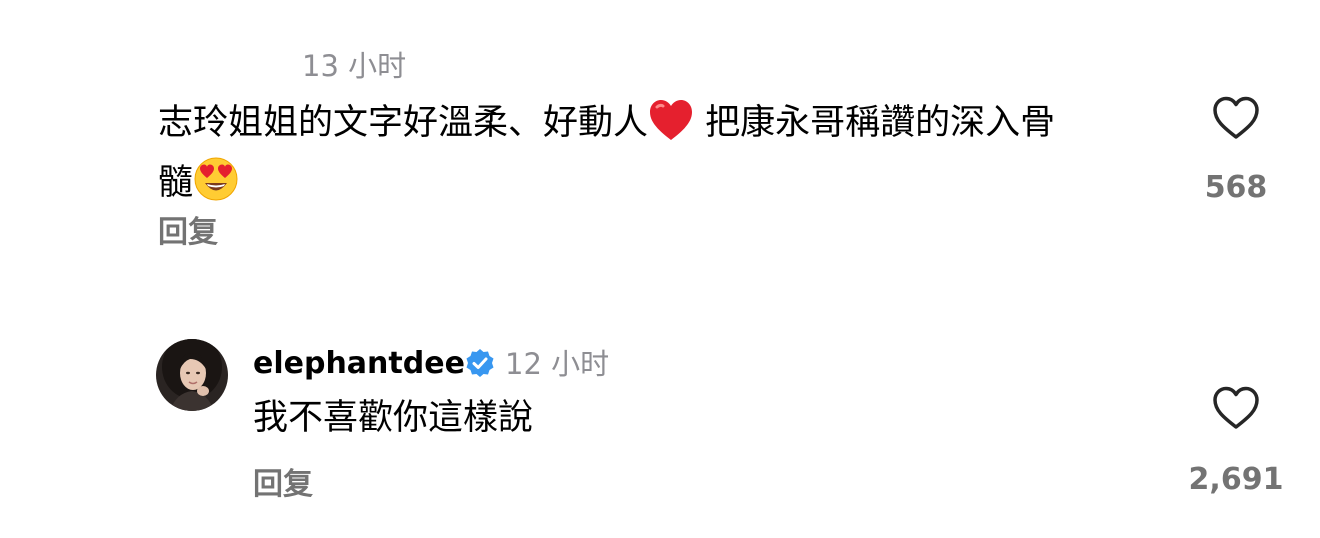 The height and width of the screenshot is (538, 1320). Describe the element at coordinates (176, 183) in the screenshot. I see `comment-text-part: 髓` at that location.